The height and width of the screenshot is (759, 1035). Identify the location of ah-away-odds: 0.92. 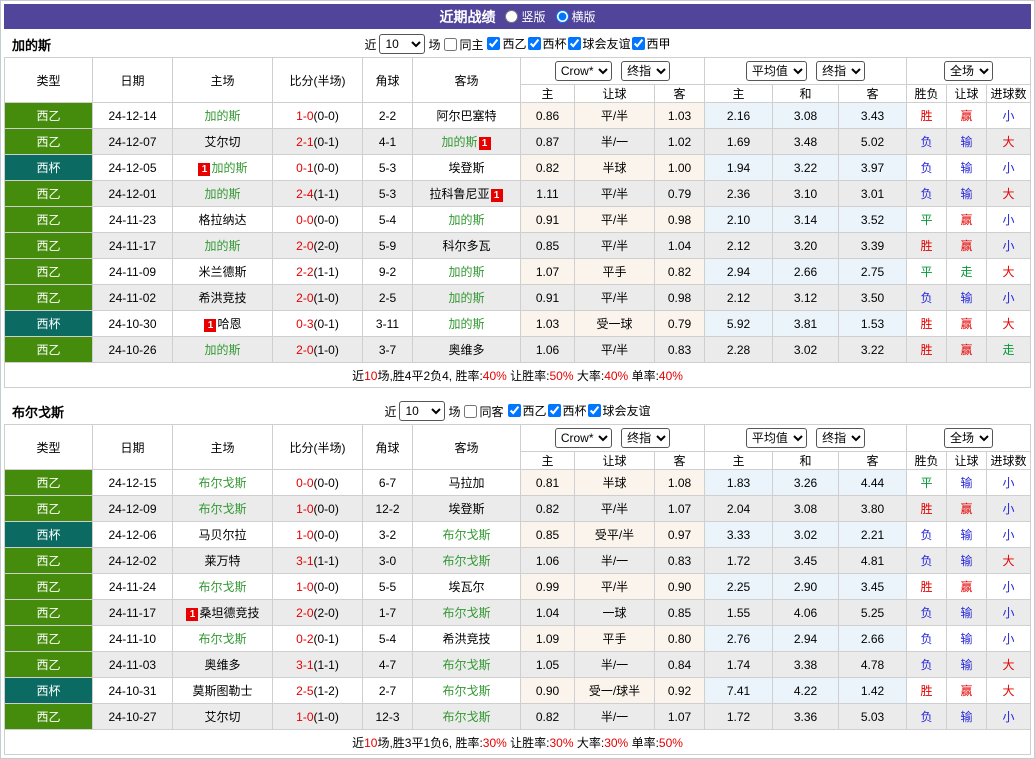
(679, 690).